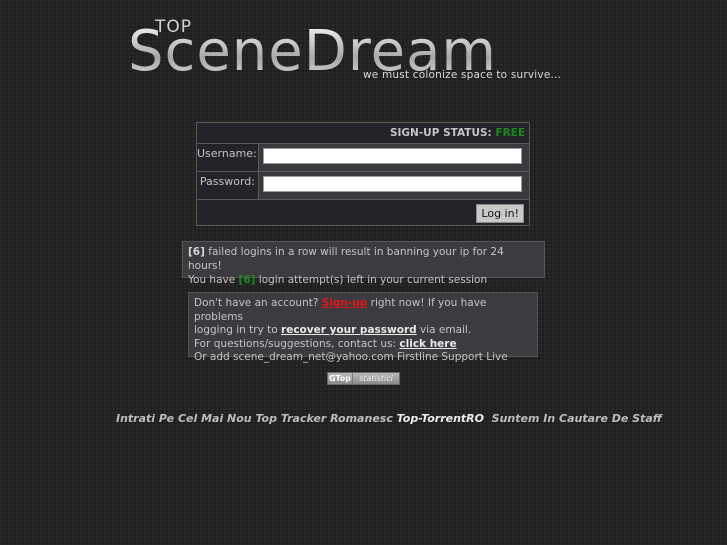 This screenshot has height=545, width=727. I want to click on login-actions: Log in!, so click(363, 214).